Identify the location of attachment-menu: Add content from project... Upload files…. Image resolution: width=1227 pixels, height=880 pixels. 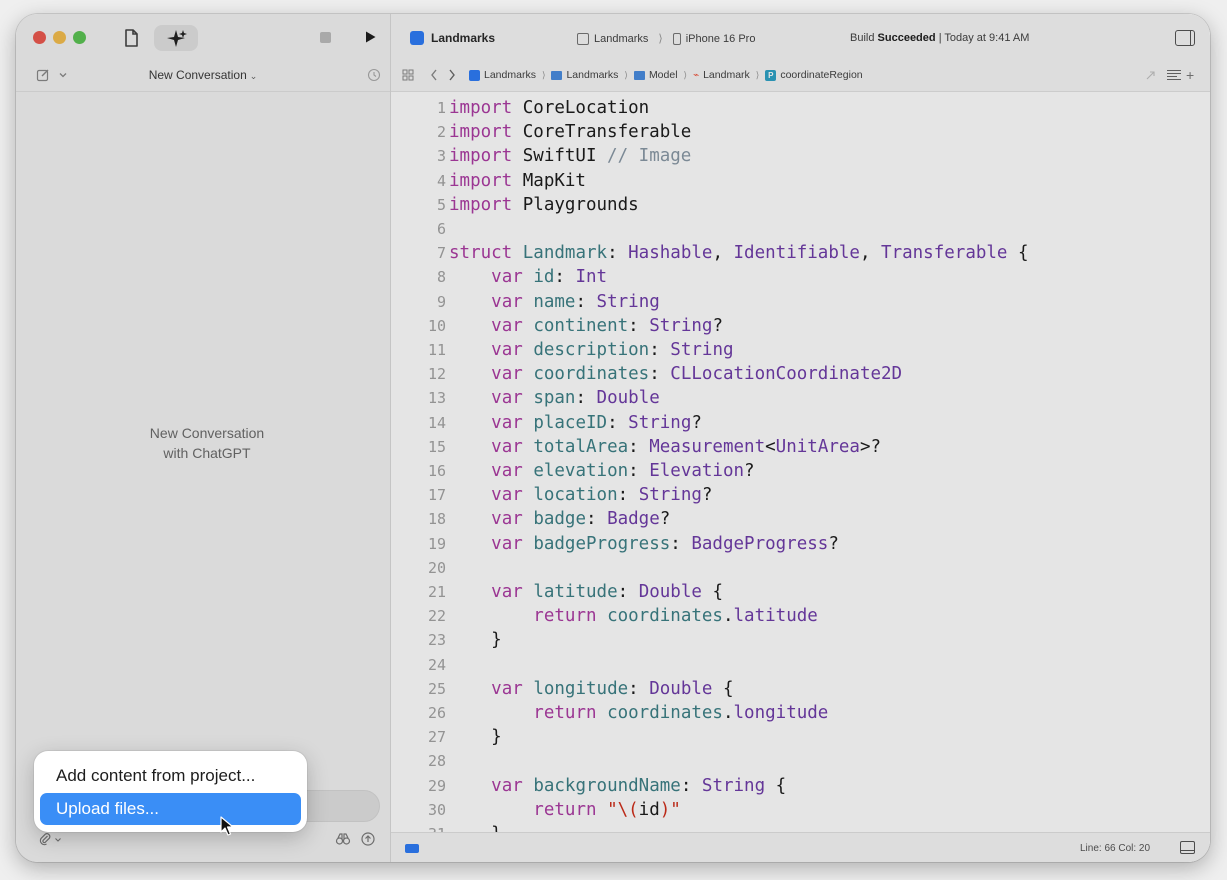
(170, 791).